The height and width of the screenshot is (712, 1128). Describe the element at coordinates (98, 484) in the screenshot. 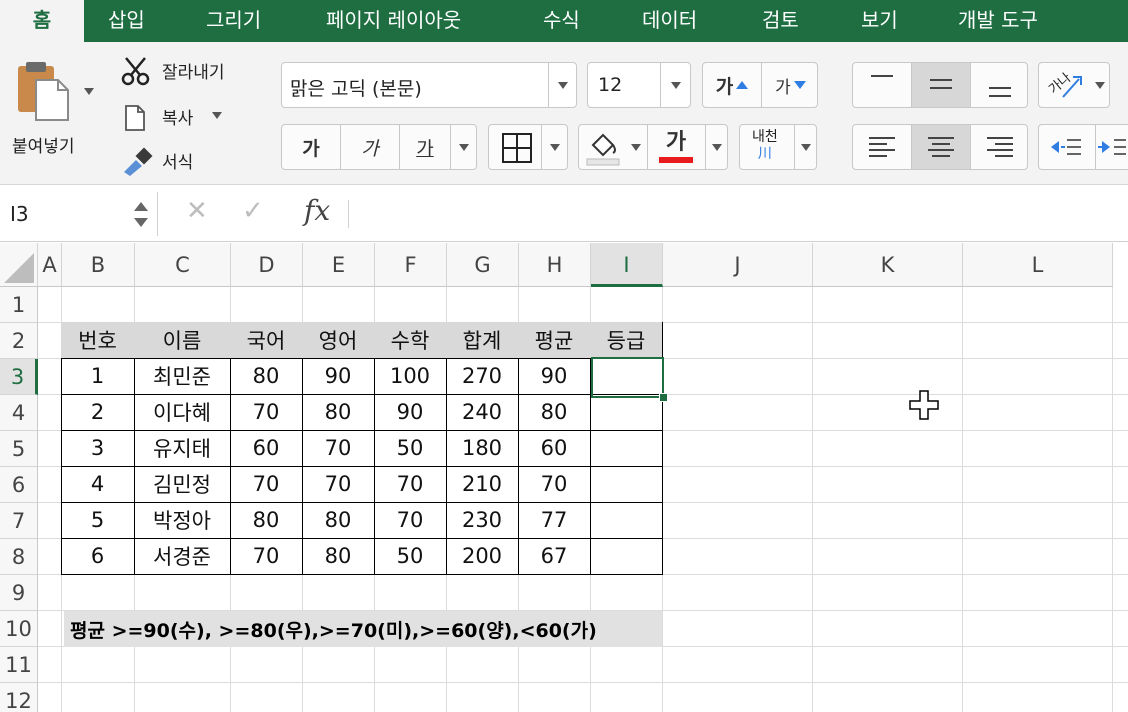

I see `table-cell: 4` at that location.